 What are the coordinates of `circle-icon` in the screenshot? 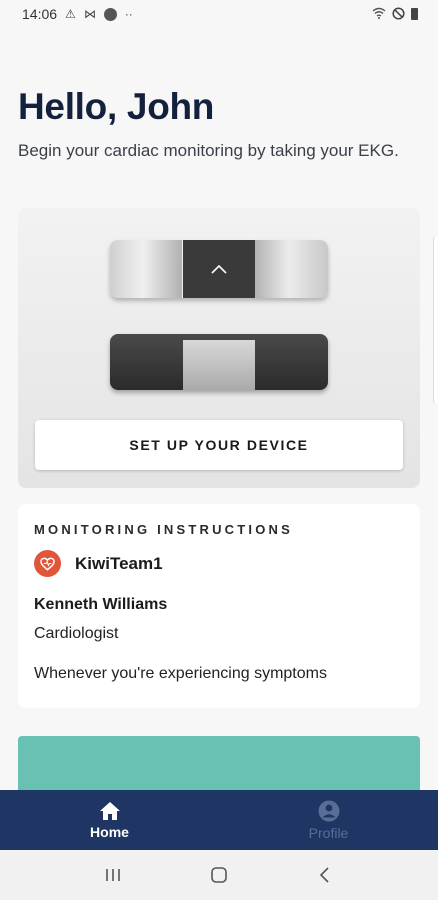 It's located at (110, 14).